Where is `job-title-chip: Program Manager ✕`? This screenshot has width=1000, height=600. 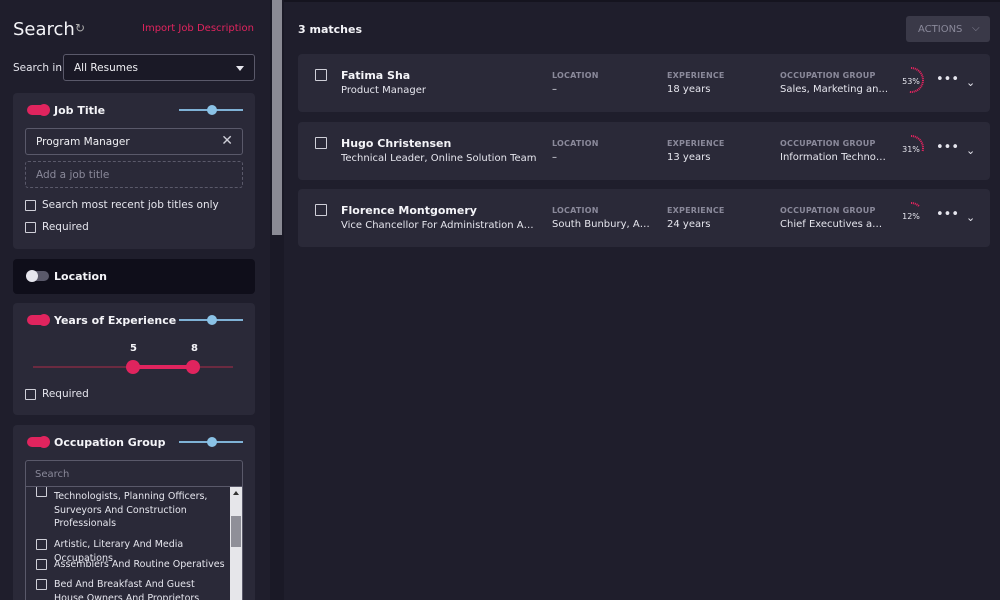
job-title-chip: Program Manager ✕ is located at coordinates (134, 141).